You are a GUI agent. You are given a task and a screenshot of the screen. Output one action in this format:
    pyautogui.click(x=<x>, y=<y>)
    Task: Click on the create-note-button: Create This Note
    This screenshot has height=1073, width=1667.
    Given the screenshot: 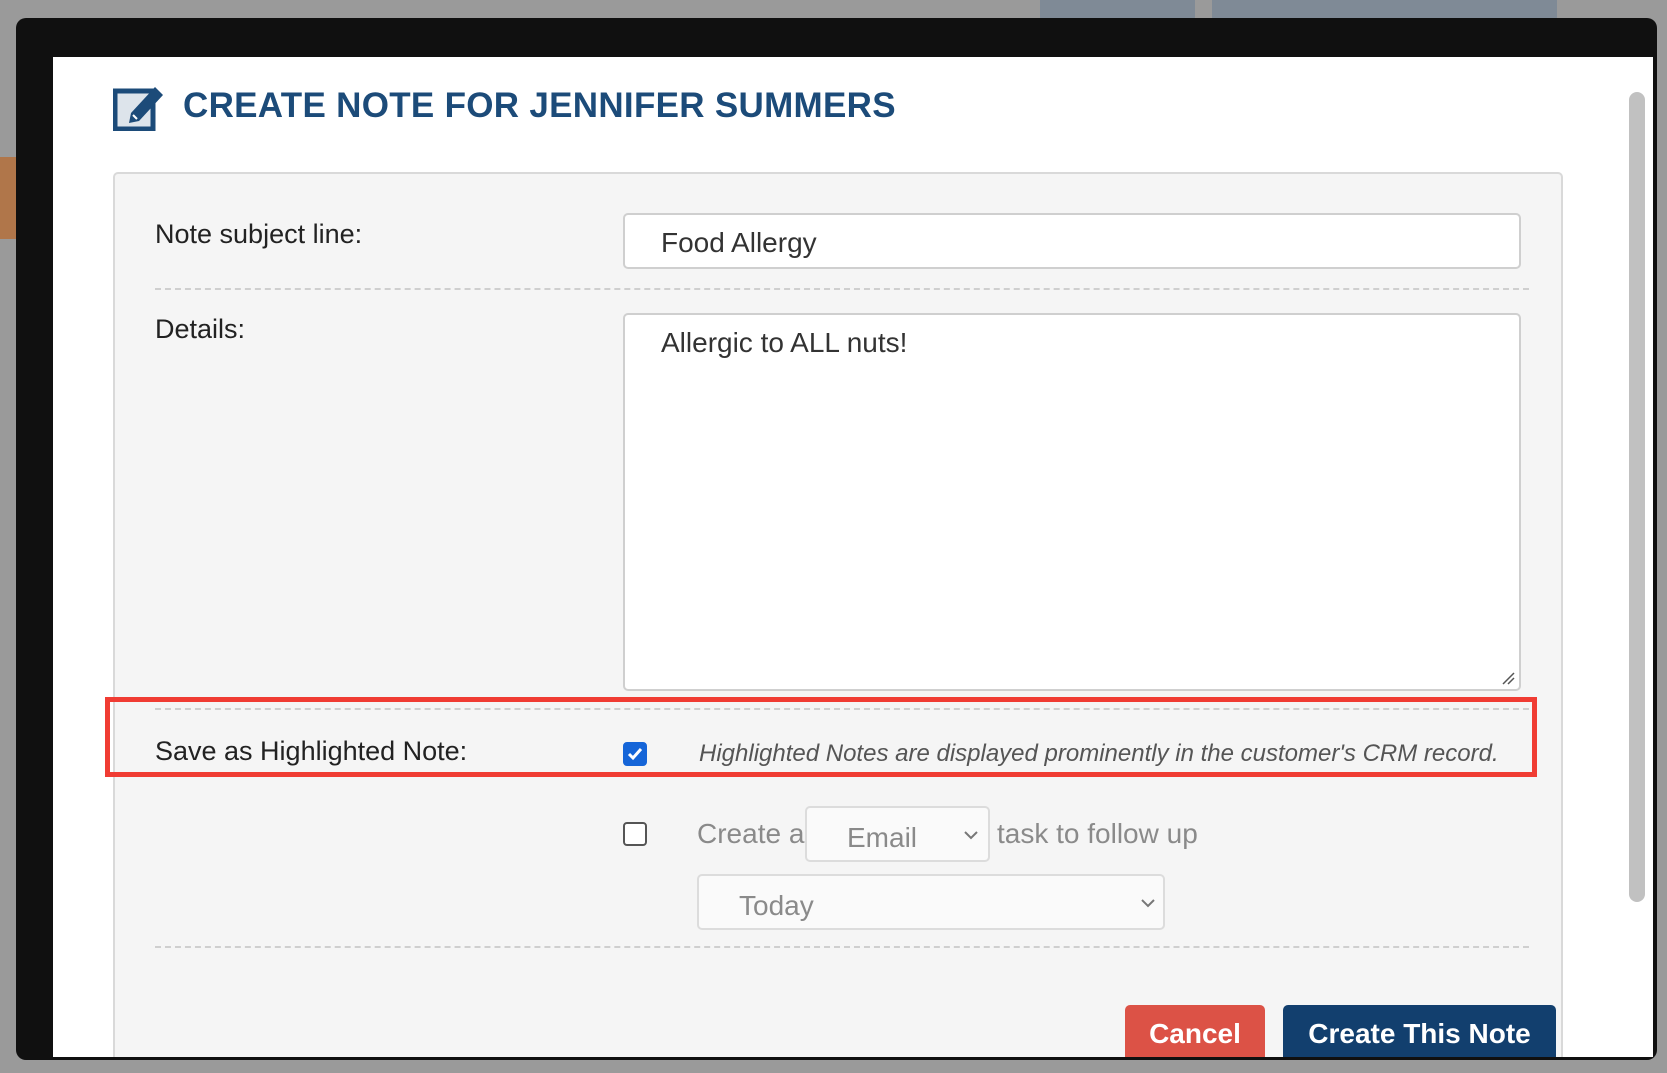 What is the action you would take?
    pyautogui.click(x=1419, y=1031)
    